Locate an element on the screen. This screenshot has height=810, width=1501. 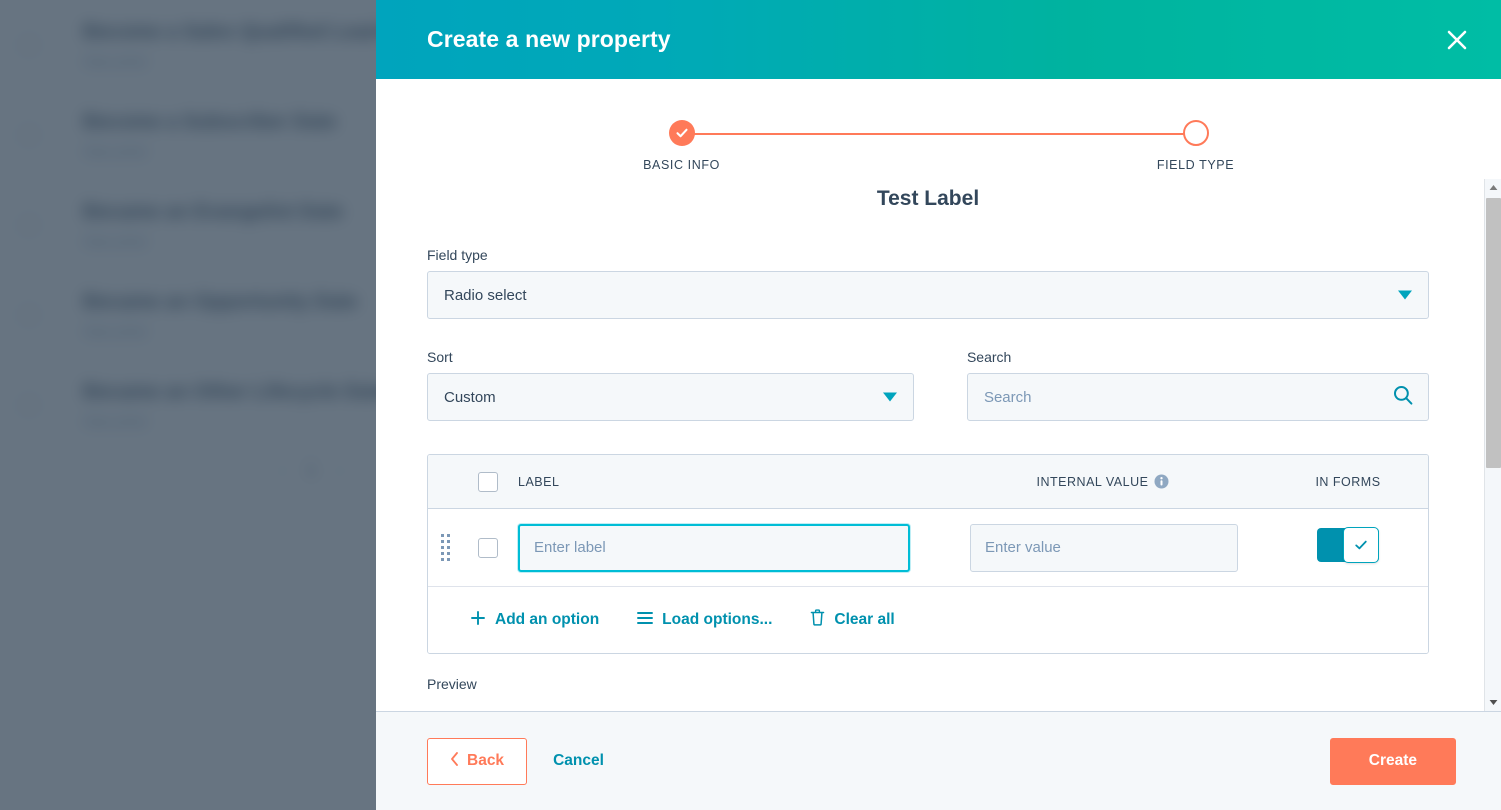
field-type-value: Radio select is located at coordinates (485, 295).